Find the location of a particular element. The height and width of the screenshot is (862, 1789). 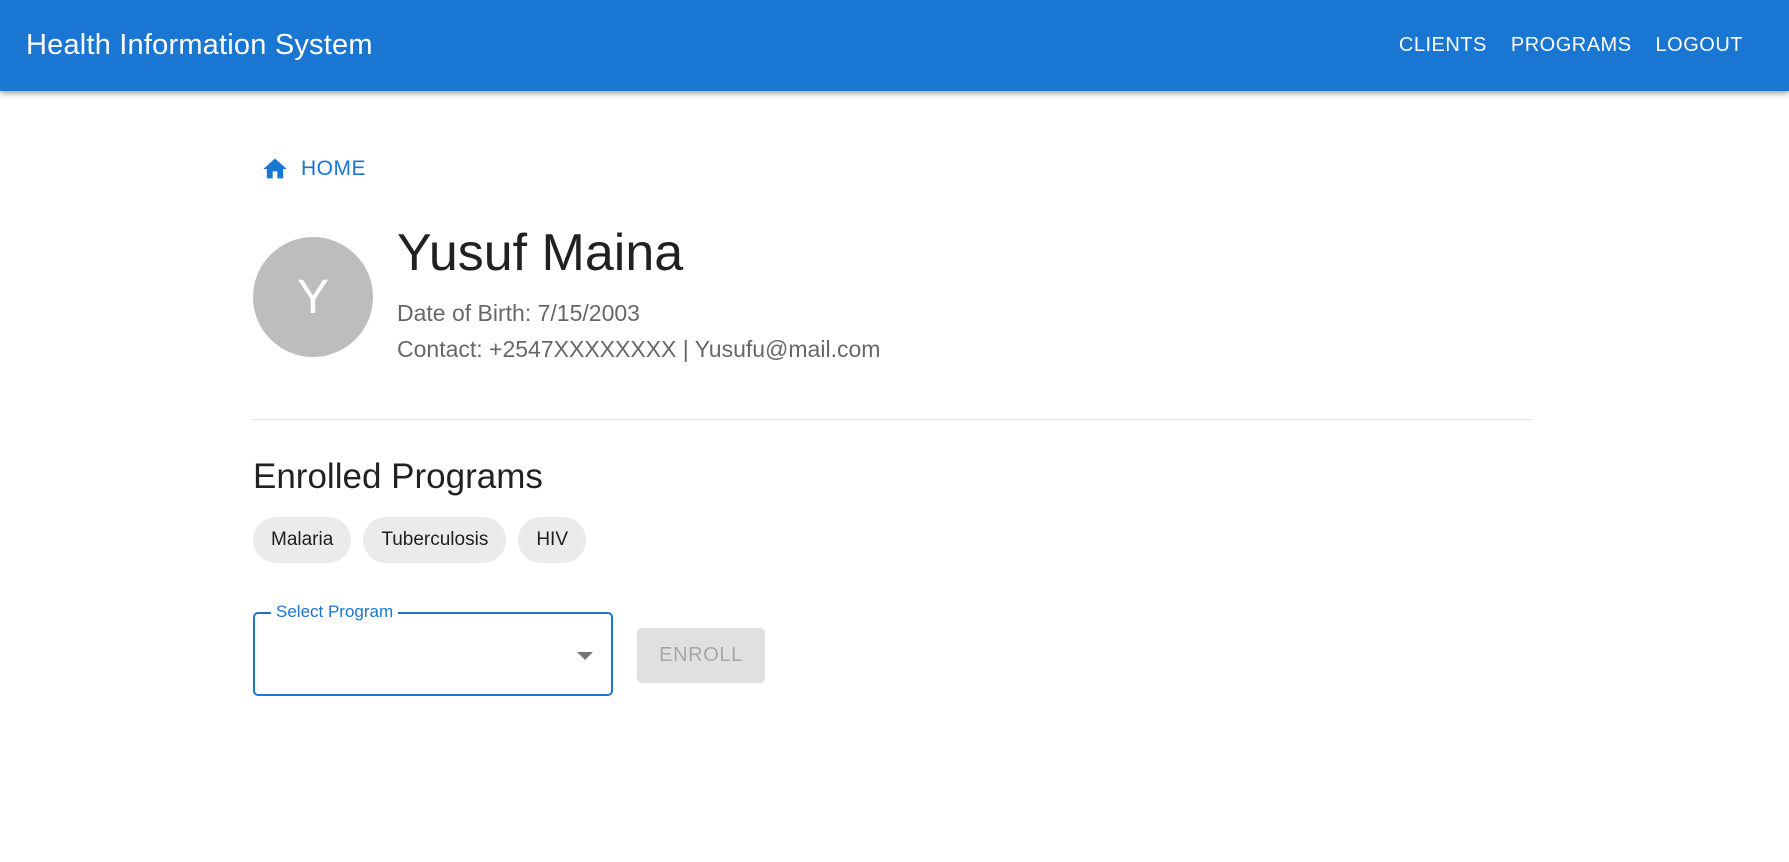

program-chip-tuberculosis: Tuberculosis is located at coordinates (435, 540).